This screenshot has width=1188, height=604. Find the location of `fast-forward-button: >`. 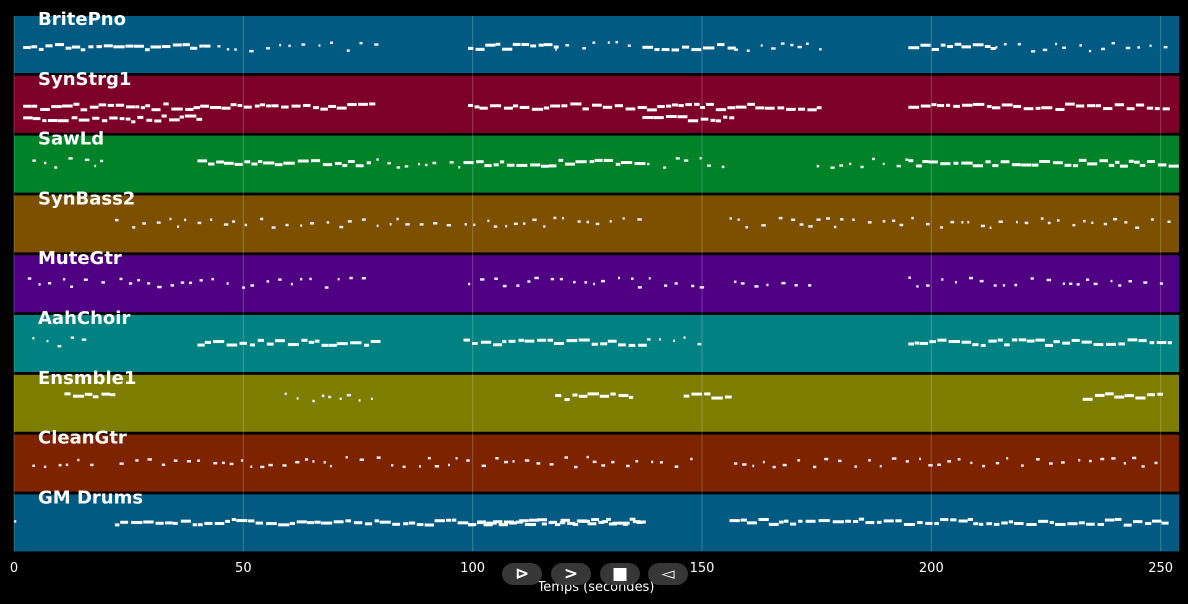

fast-forward-button: > is located at coordinates (571, 574).